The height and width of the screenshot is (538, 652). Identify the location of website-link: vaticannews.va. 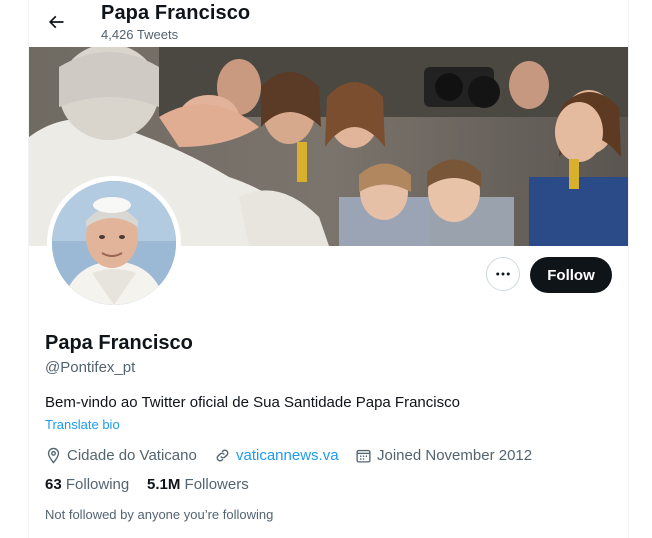
(287, 455).